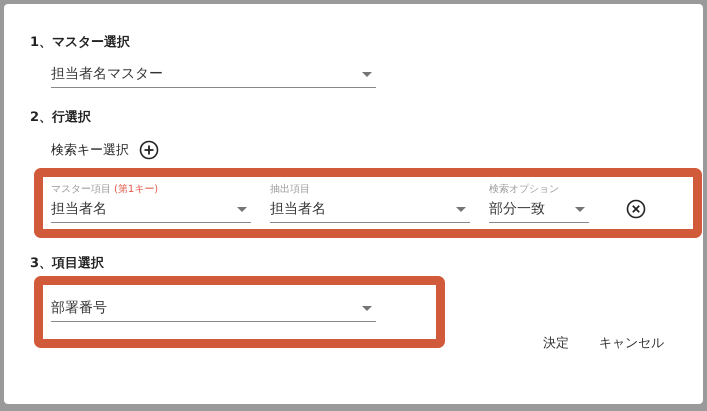  Describe the element at coordinates (149, 150) in the screenshot. I see `add-icon` at that location.